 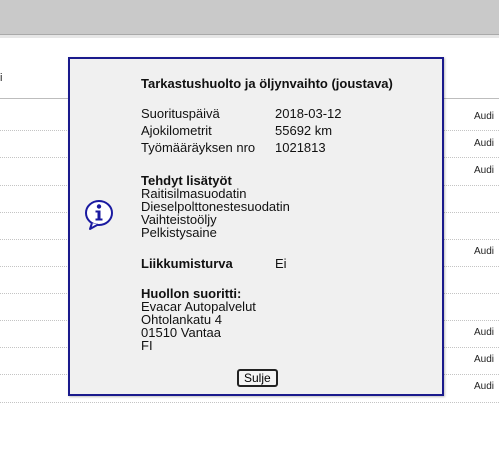 What do you see at coordinates (249, 36) in the screenshot?
I see `top-bar-shadow` at bounding box center [249, 36].